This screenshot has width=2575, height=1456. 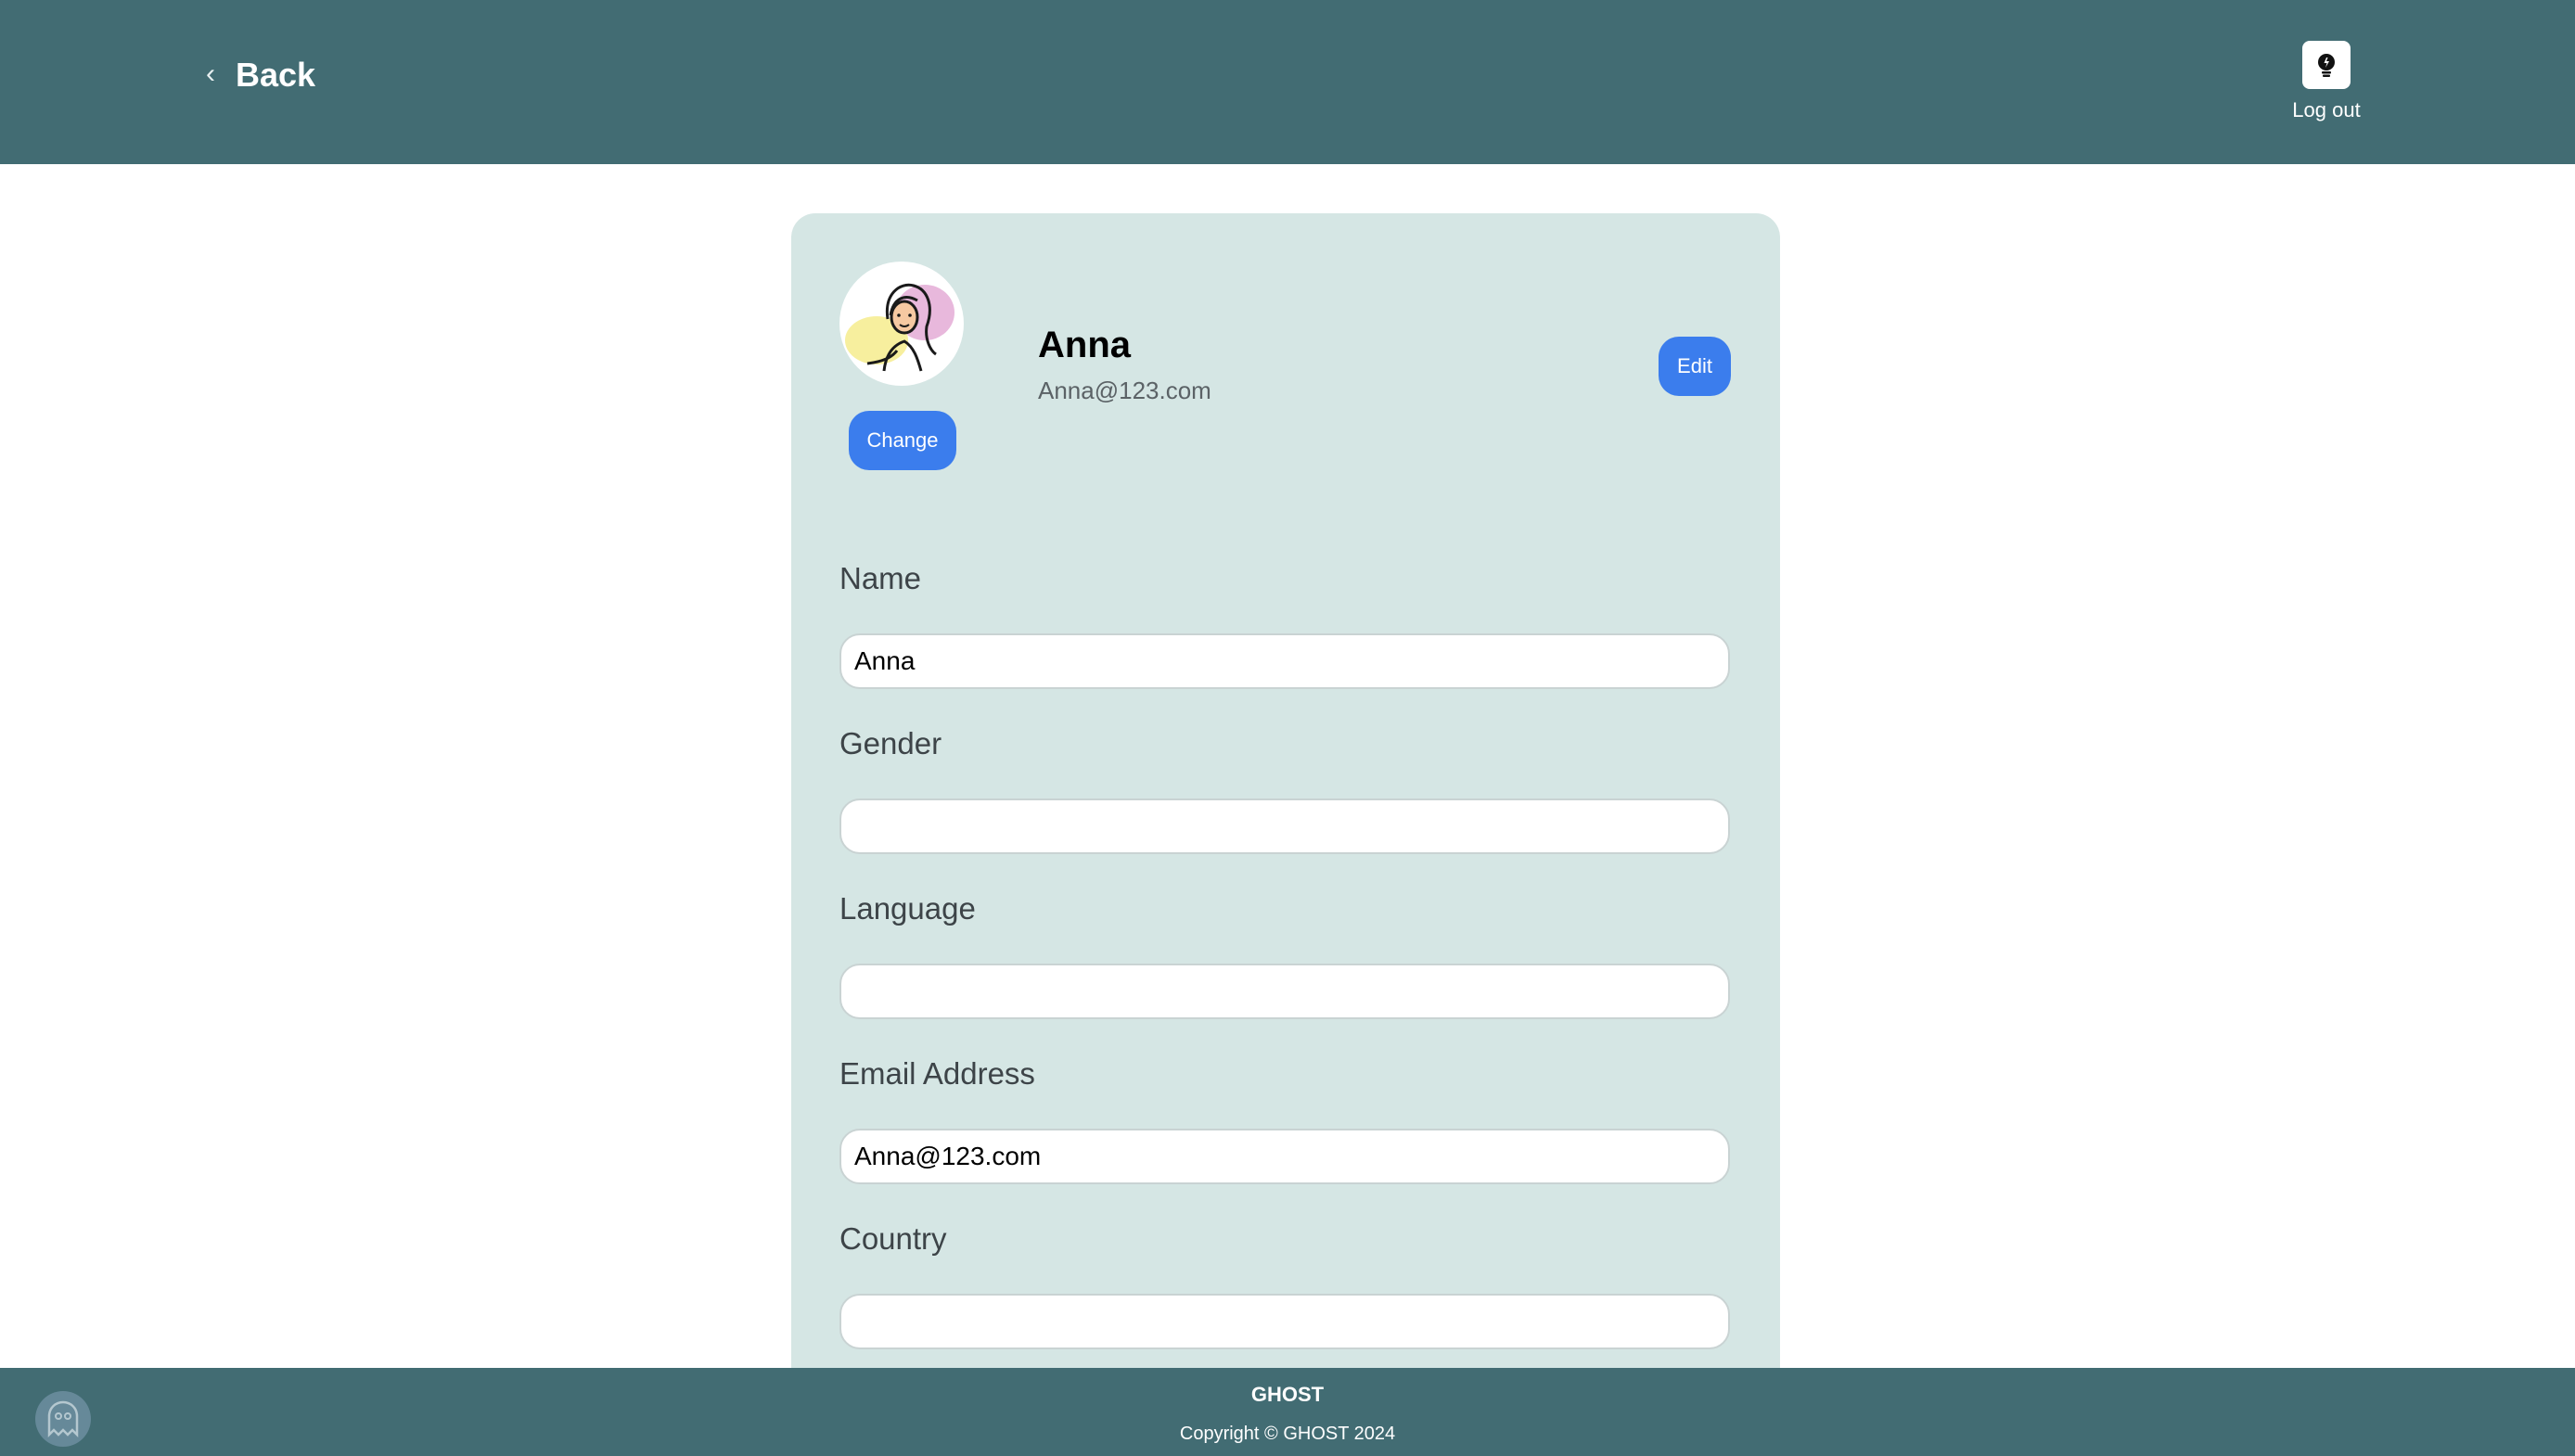 I want to click on profile-email: Anna@123.com, so click(x=1124, y=390).